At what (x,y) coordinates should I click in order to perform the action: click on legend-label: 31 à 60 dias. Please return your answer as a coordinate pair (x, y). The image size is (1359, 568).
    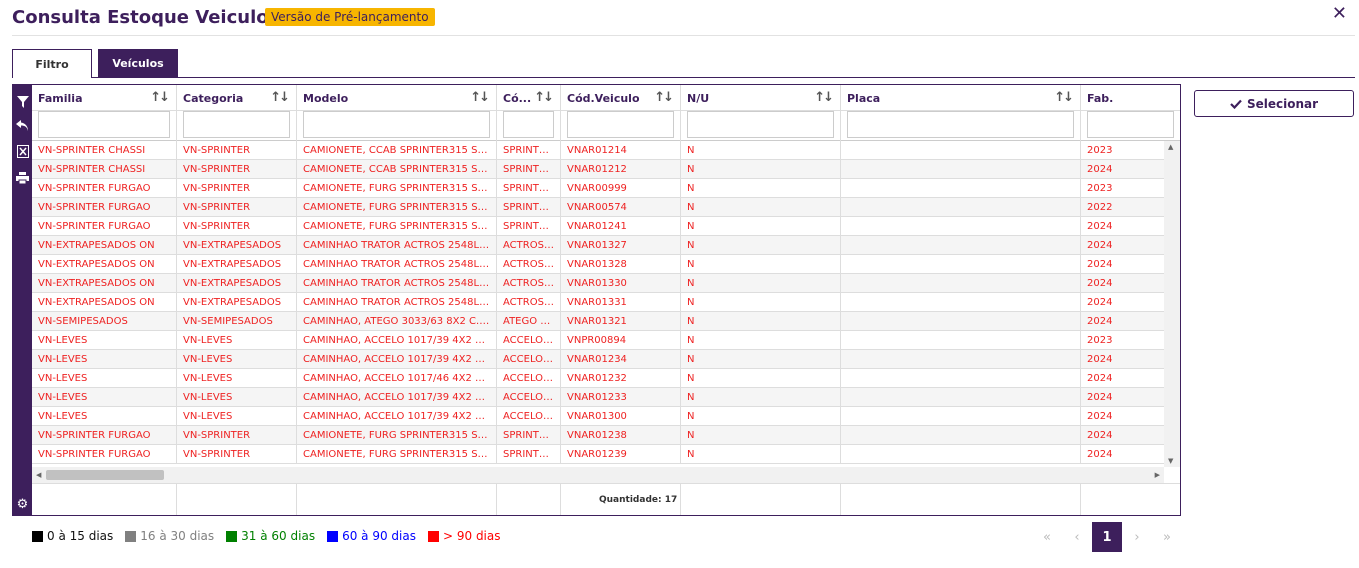
    Looking at the image, I should click on (278, 536).